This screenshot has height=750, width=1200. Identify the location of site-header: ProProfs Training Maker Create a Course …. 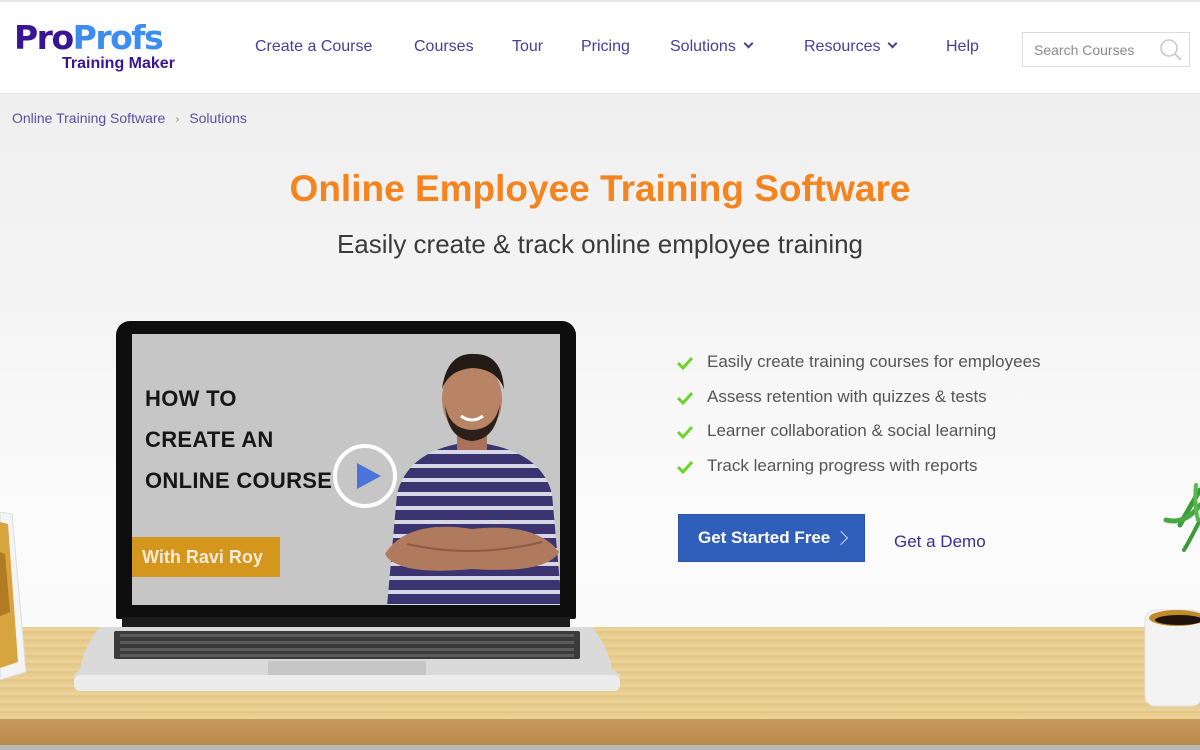
(600, 47).